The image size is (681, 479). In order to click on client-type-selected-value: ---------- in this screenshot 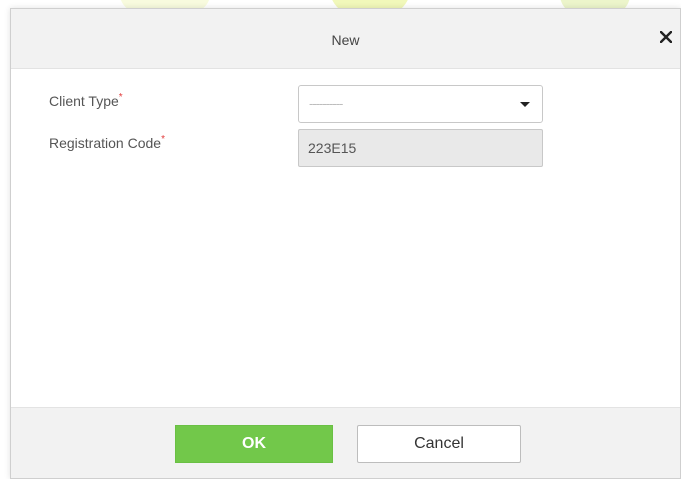, I will do `click(326, 103)`.